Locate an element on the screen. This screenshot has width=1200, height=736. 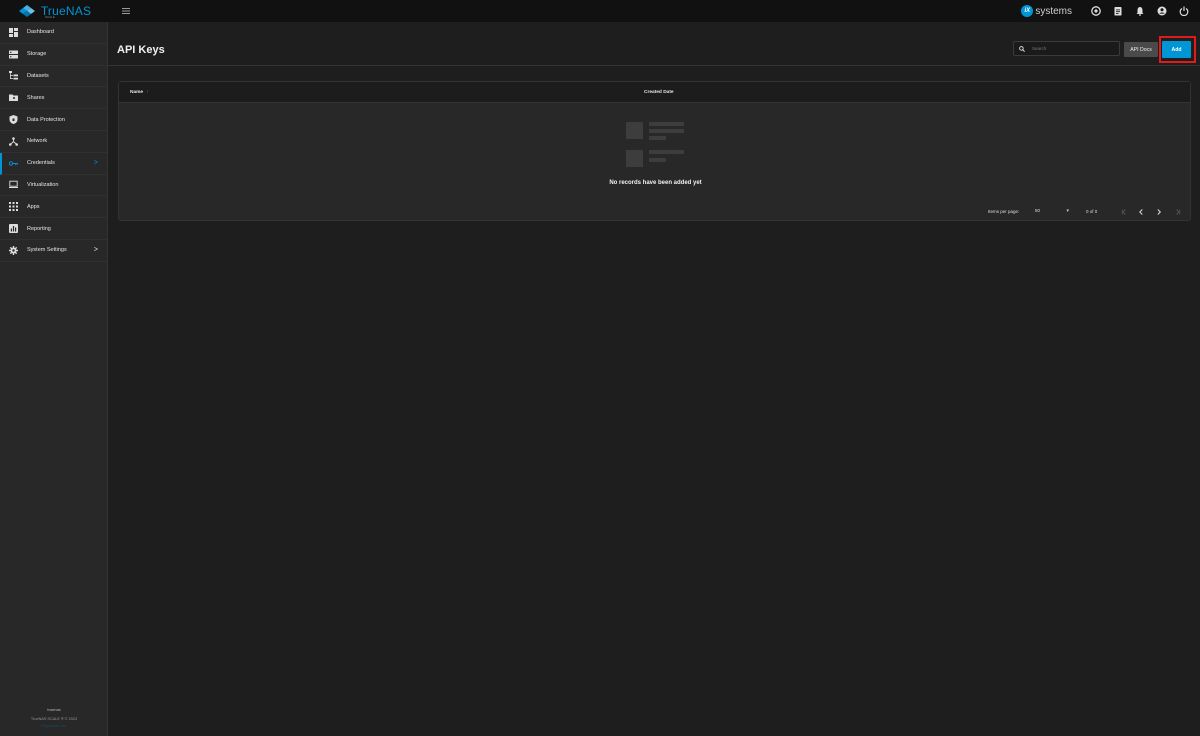
account-icon is located at coordinates (1162, 11).